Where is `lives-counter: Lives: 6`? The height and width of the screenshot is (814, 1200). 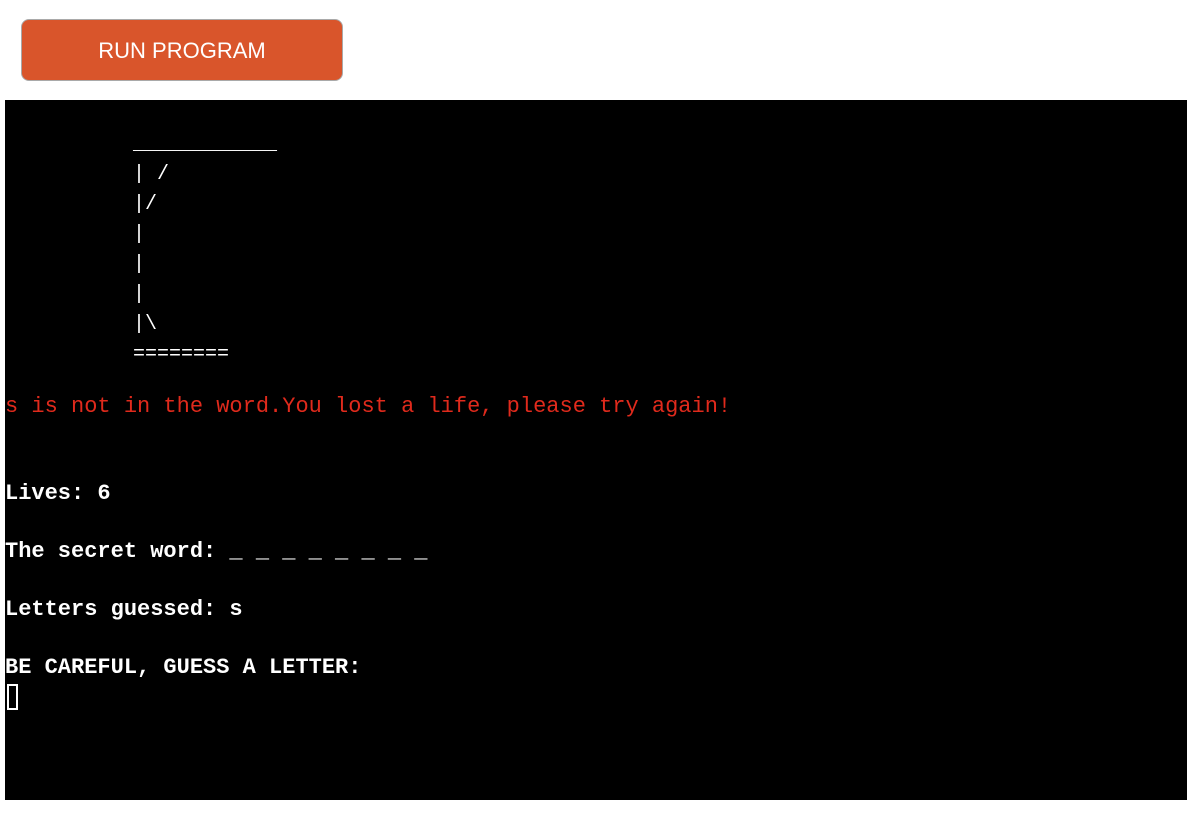 lives-counter: Lives: 6 is located at coordinates (58, 493).